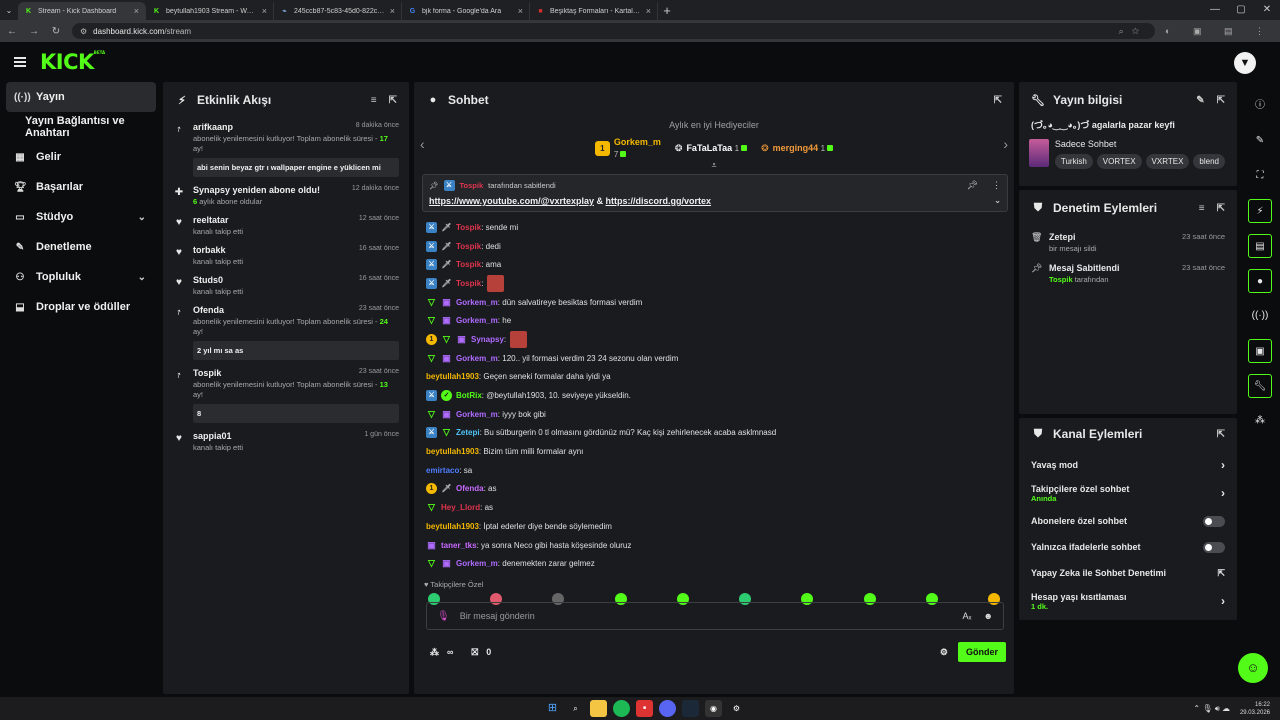  What do you see at coordinates (667, 10) in the screenshot?
I see `new-tab-button: +` at bounding box center [667, 10].